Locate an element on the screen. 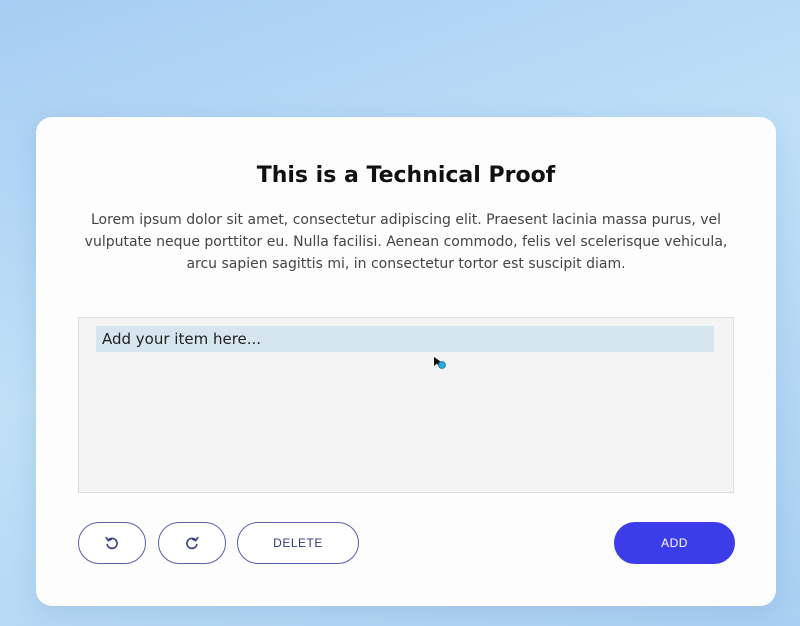 The width and height of the screenshot is (800, 626). add-button-label: ADD is located at coordinates (674, 543).